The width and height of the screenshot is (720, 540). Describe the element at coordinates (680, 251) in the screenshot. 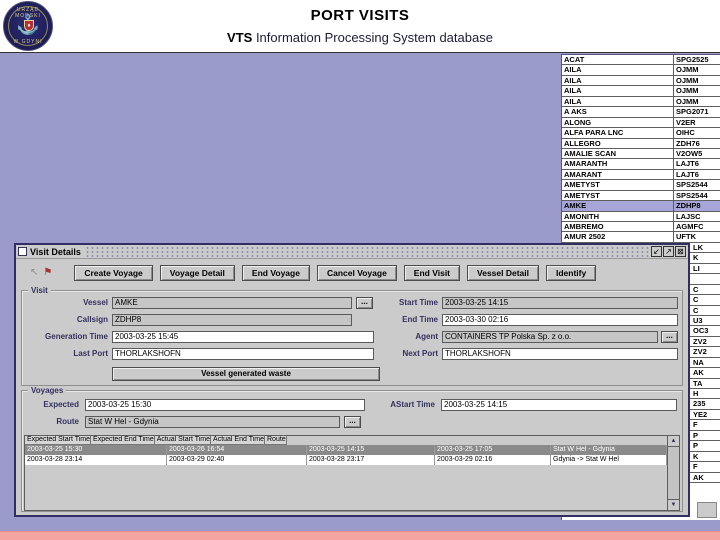

I see `close-icon: ⊠` at that location.